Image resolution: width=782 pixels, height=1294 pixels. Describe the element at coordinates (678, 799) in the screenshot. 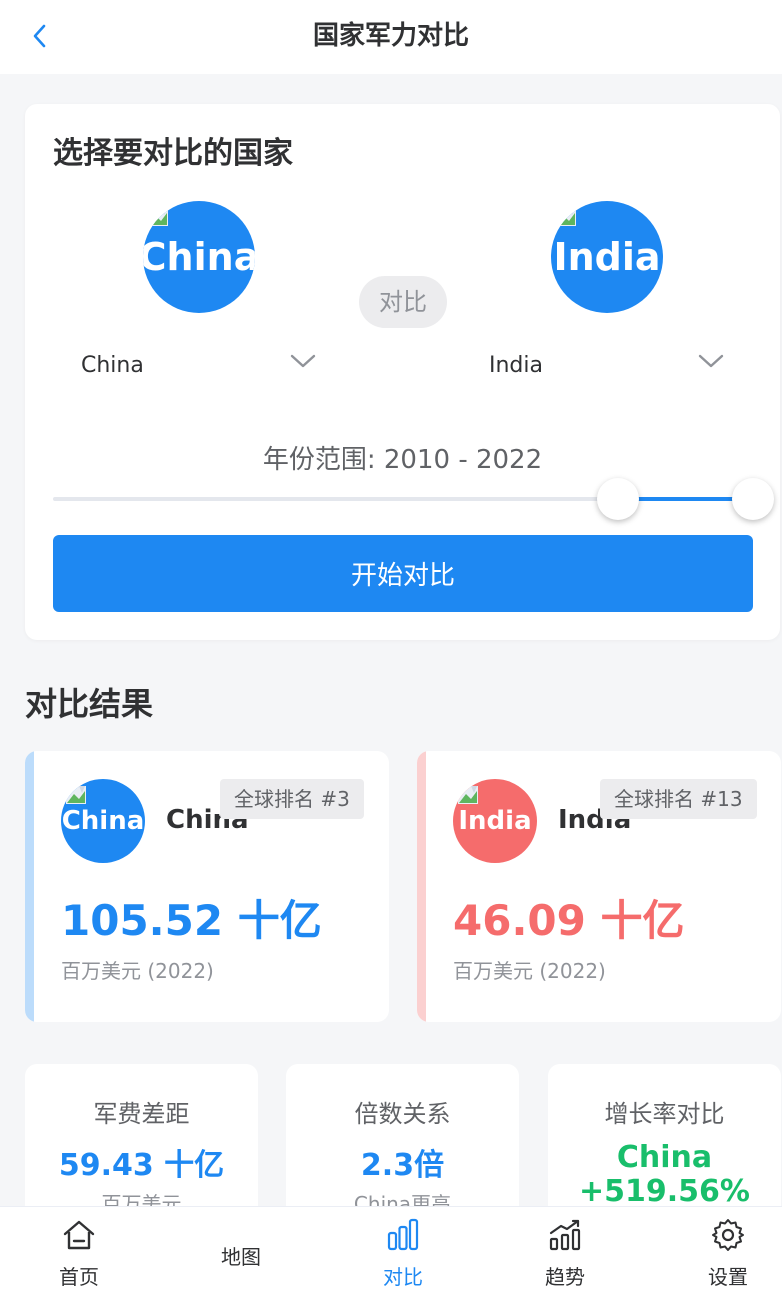

I see `rank-badge: 全球排名 #13` at that location.